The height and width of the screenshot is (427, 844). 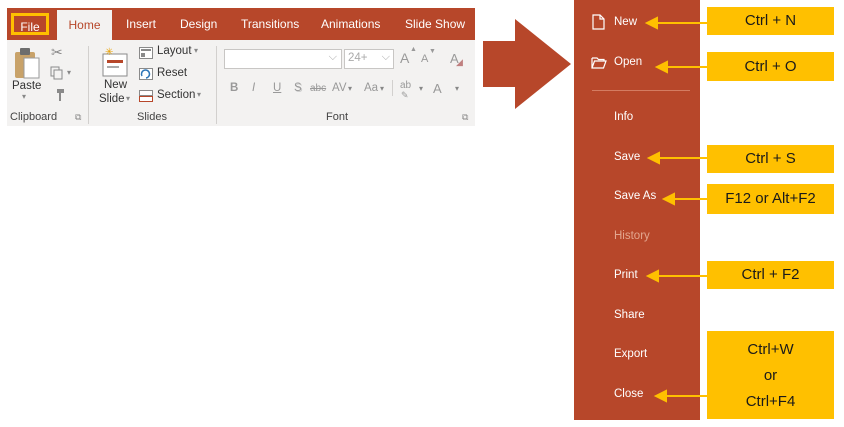 What do you see at coordinates (770, 349) in the screenshot?
I see `shortcut-close-line1: Ctrl+W` at bounding box center [770, 349].